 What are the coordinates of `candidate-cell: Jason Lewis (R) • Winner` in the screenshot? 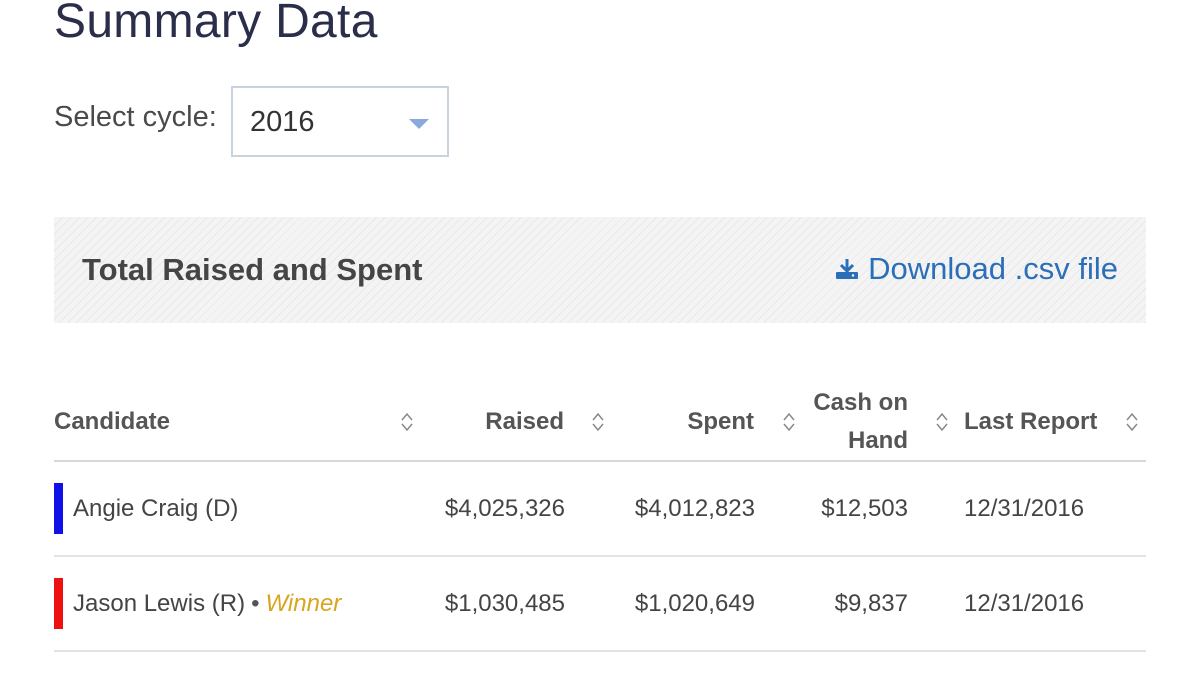 It's located at (234, 604).